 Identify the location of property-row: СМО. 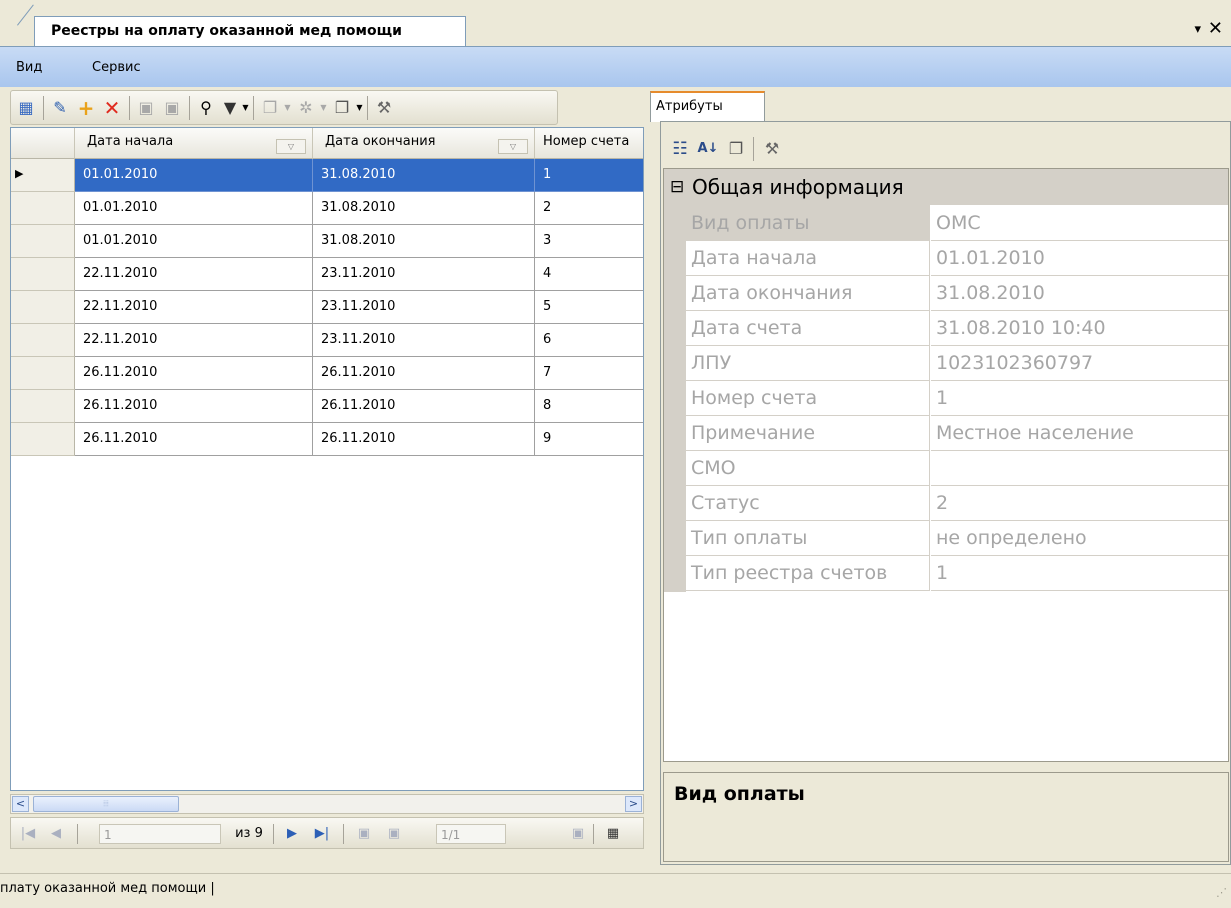
(957, 468).